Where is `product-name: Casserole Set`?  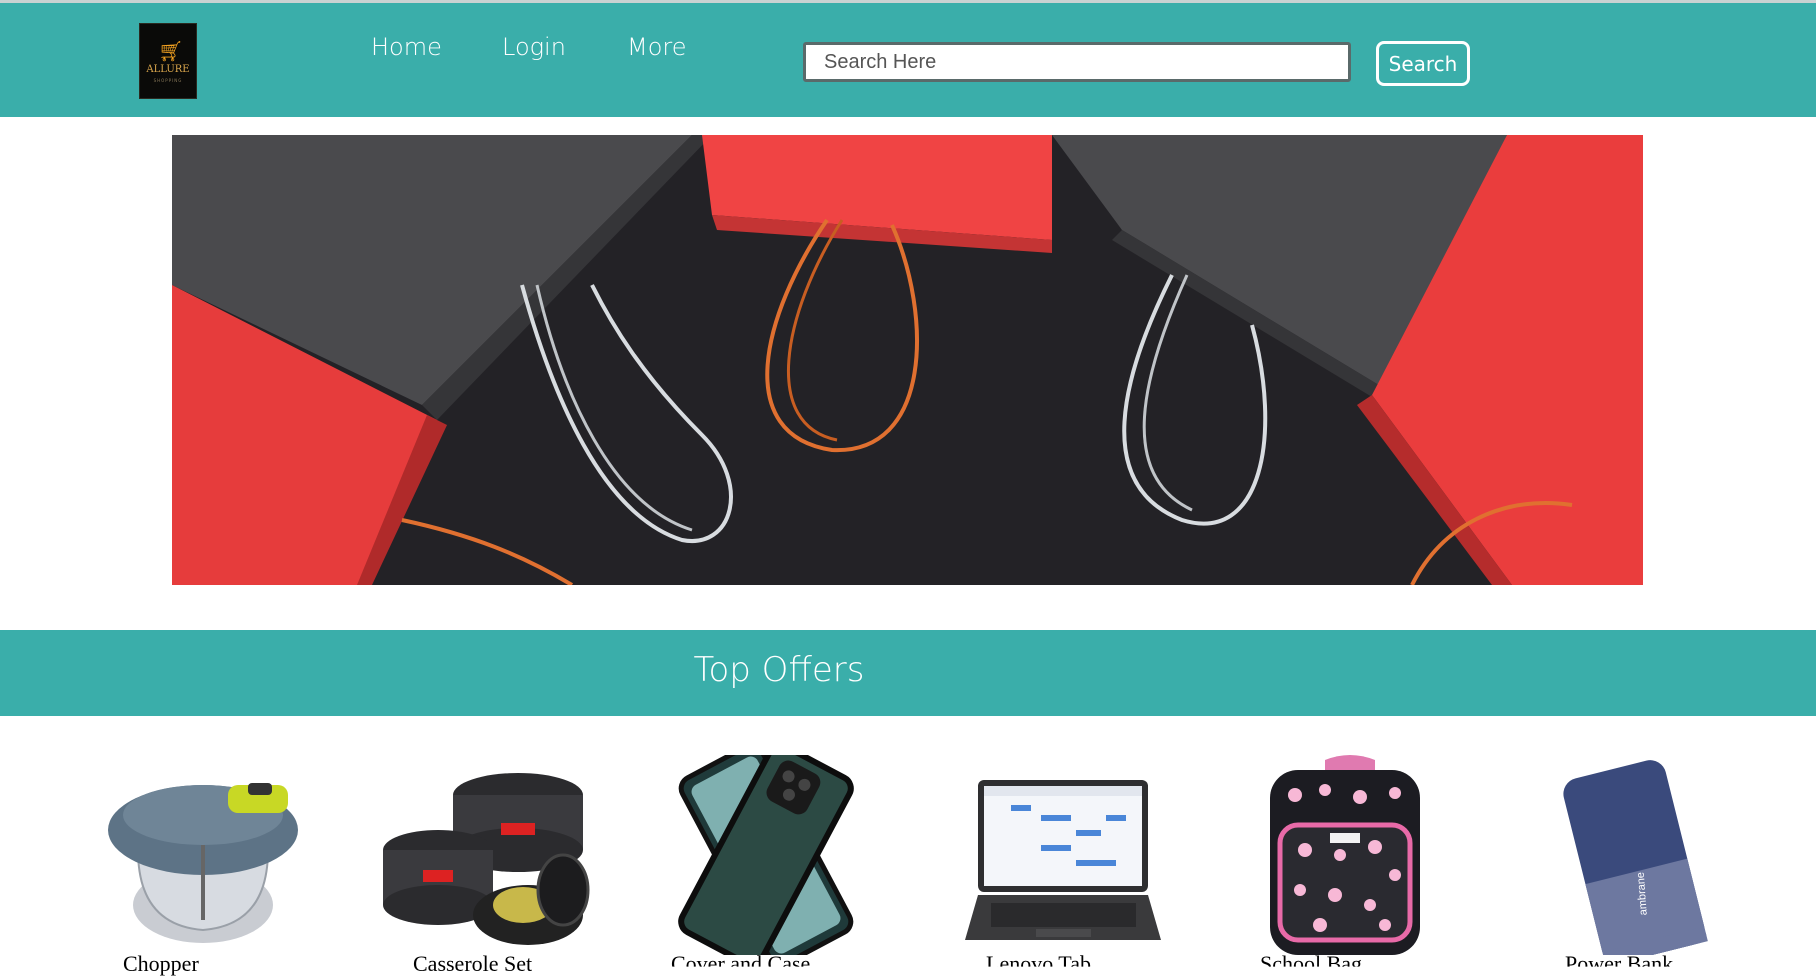
product-name: Casserole Set is located at coordinates (473, 963).